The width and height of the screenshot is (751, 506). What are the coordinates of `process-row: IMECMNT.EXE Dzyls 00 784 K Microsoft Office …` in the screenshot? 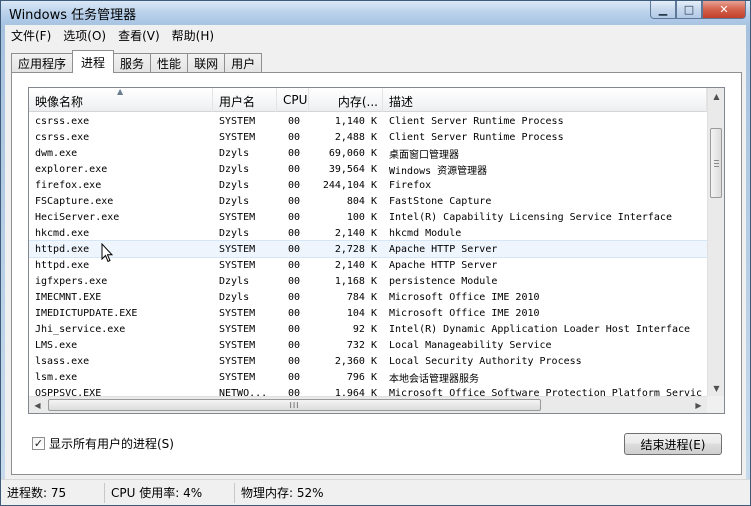 It's located at (368, 297).